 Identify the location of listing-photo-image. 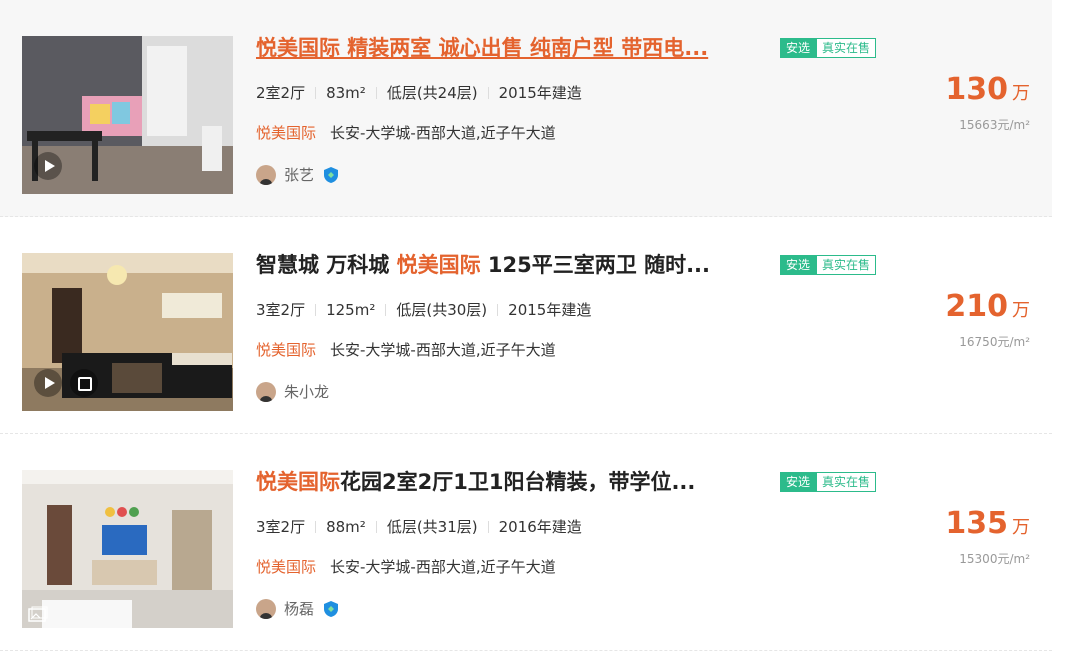
(127, 549).